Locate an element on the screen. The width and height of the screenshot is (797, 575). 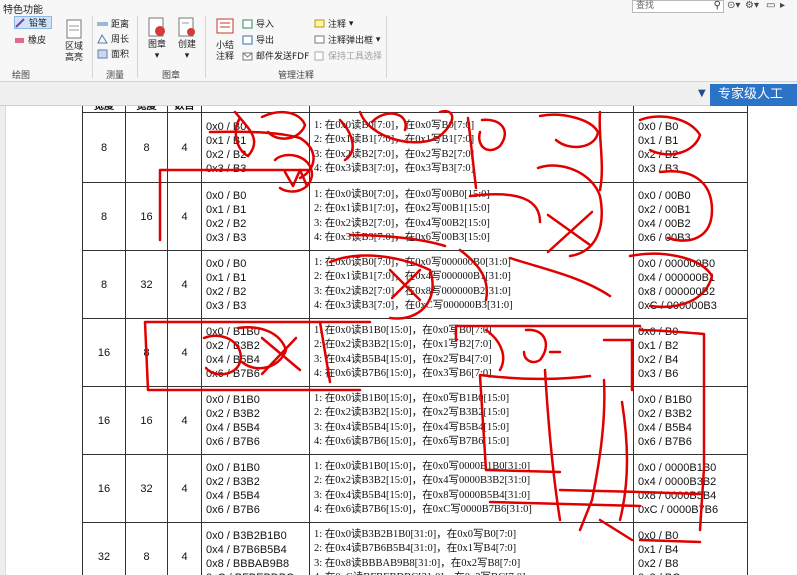
expert-service-button: 专家级人工 is located at coordinates (753, 95).